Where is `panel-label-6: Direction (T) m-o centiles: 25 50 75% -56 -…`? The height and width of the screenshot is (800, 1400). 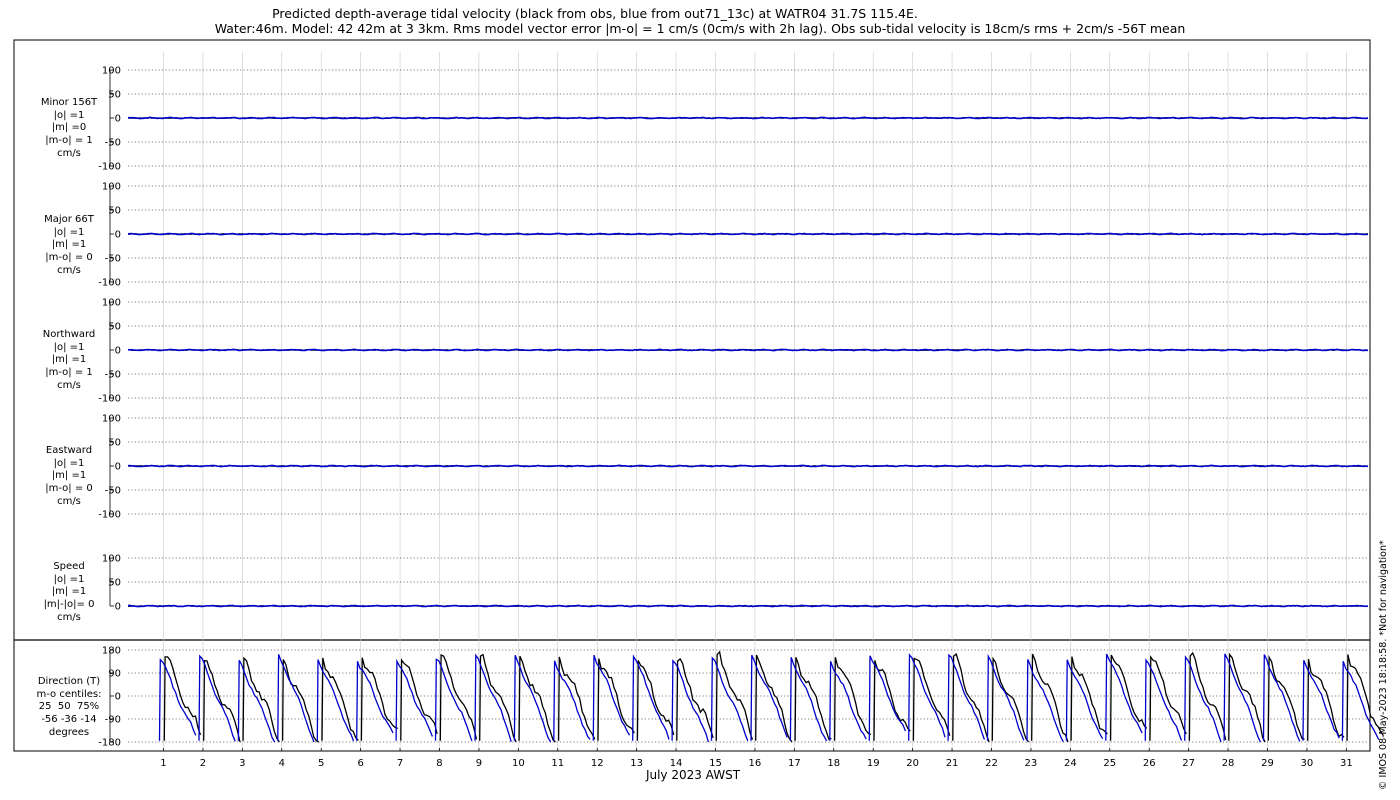
panel-label-6: Direction (T) m-o centiles: 25 50 75% -56 -… is located at coordinates (69, 708).